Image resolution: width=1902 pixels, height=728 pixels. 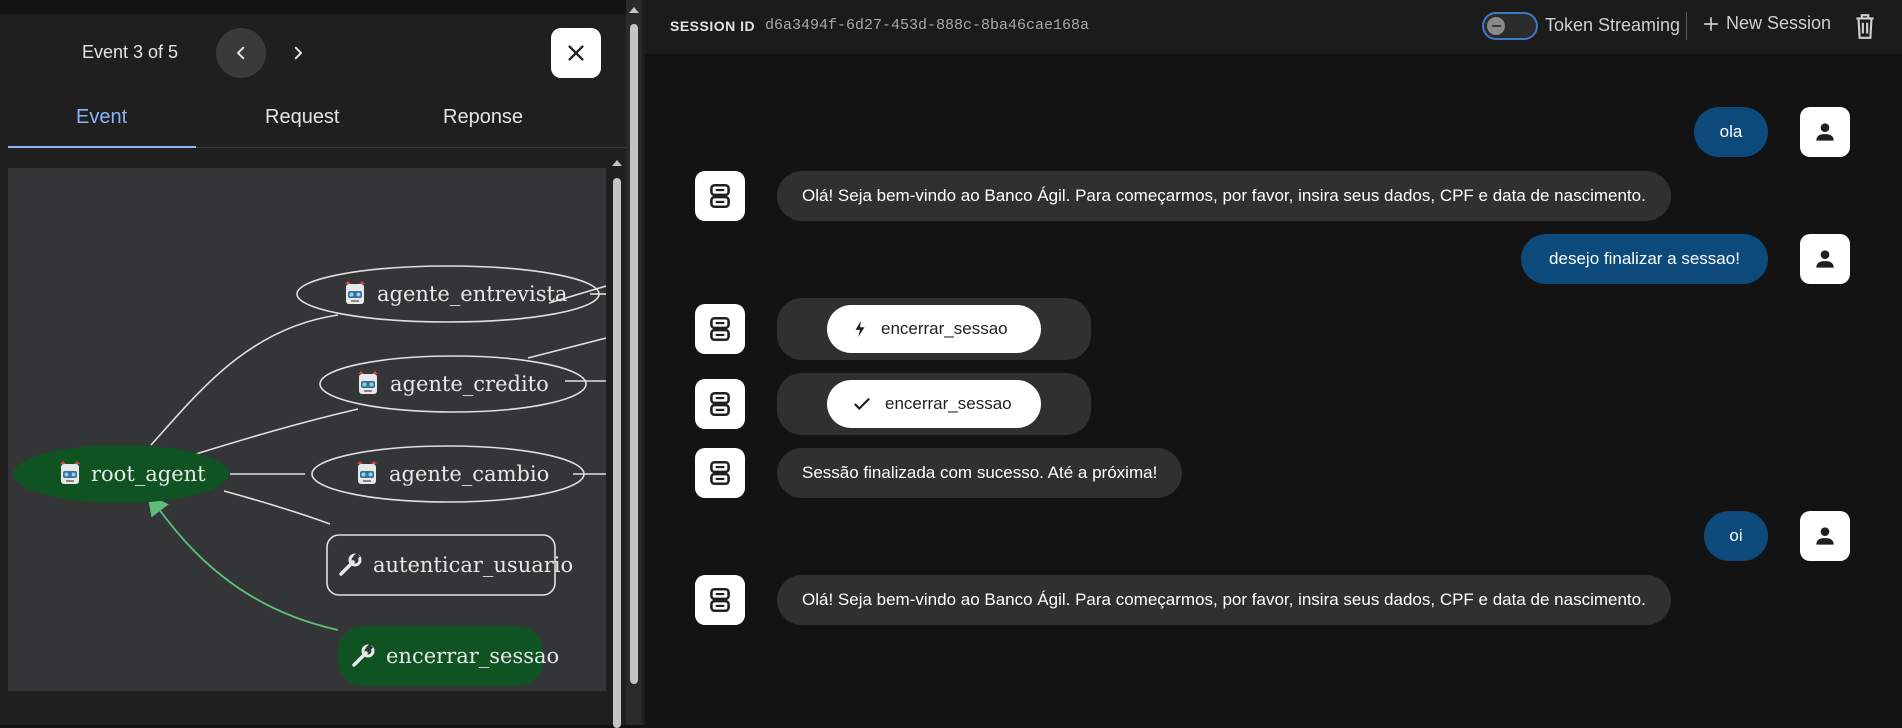 I want to click on session-id-label: SESSION ID, so click(x=713, y=26).